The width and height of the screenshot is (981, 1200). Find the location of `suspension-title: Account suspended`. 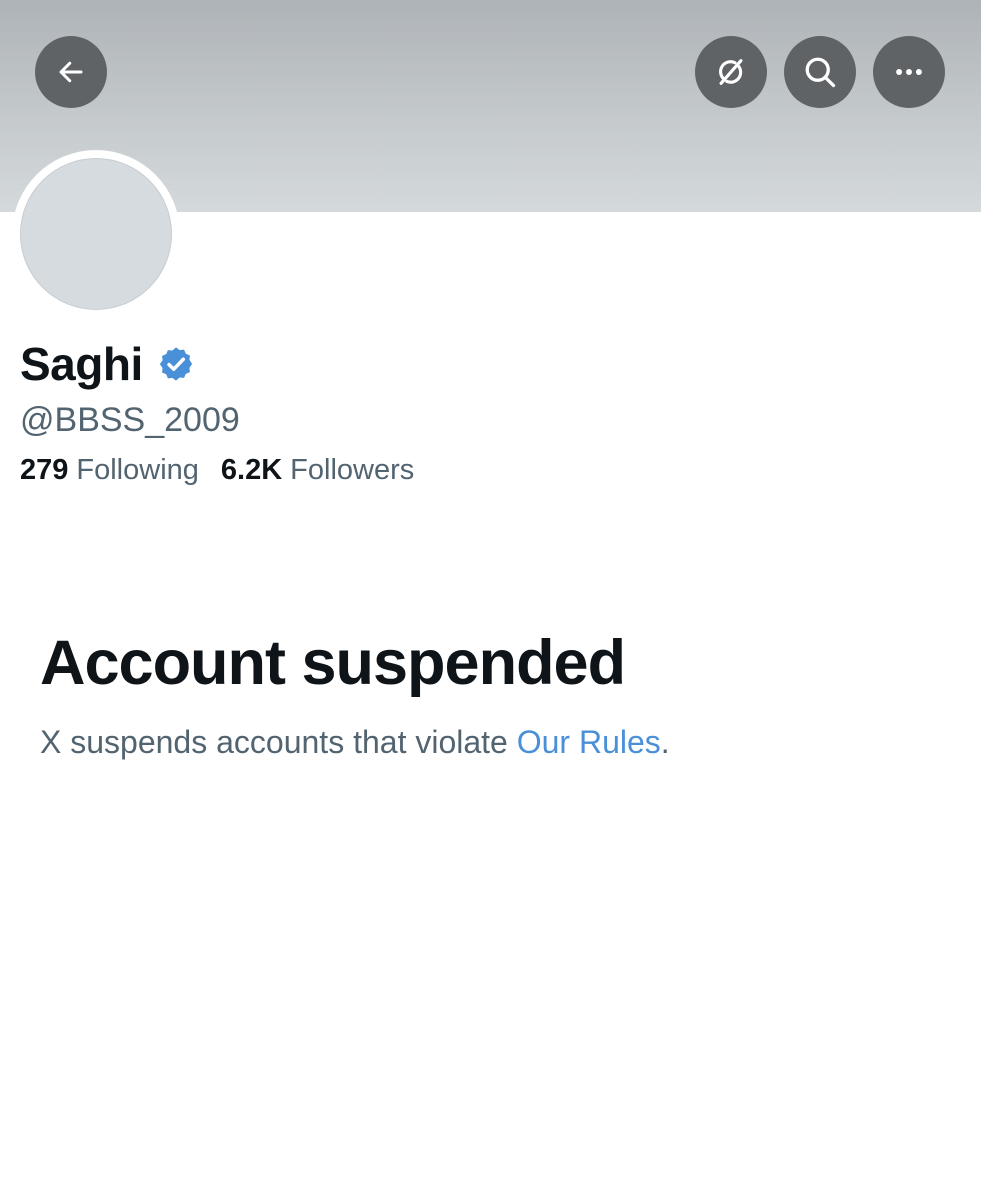

suspension-title: Account suspended is located at coordinates (333, 663).